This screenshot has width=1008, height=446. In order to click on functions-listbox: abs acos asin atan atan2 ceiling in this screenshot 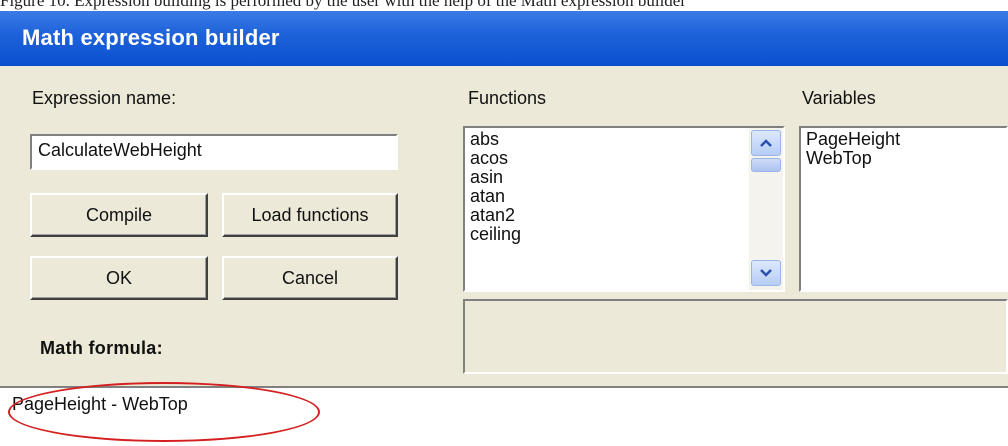, I will do `click(624, 209)`.